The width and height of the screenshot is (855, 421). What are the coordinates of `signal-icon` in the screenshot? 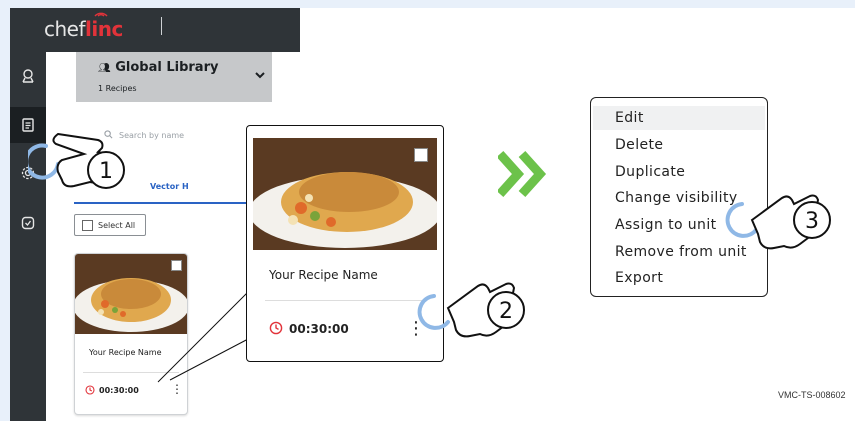 It's located at (101, 14).